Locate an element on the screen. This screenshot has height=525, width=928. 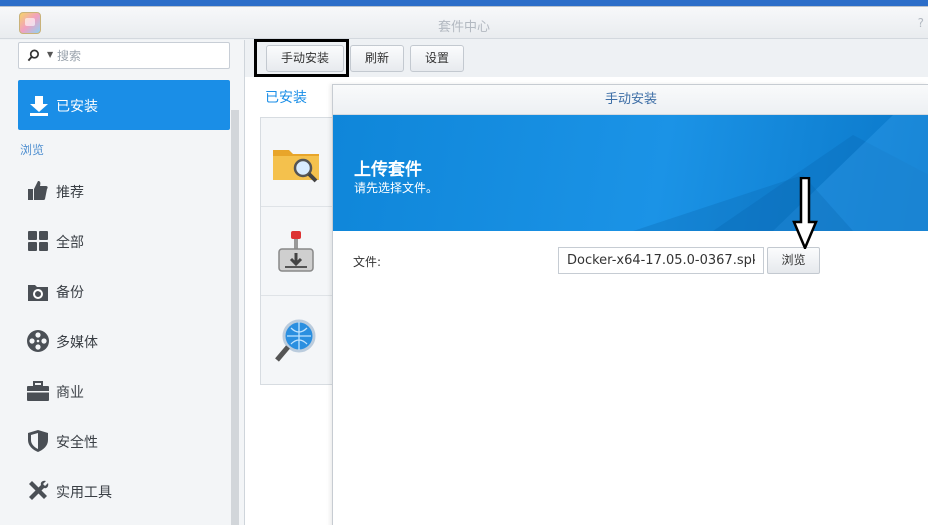
sidebar-item-label: 推荐 is located at coordinates (70, 193).